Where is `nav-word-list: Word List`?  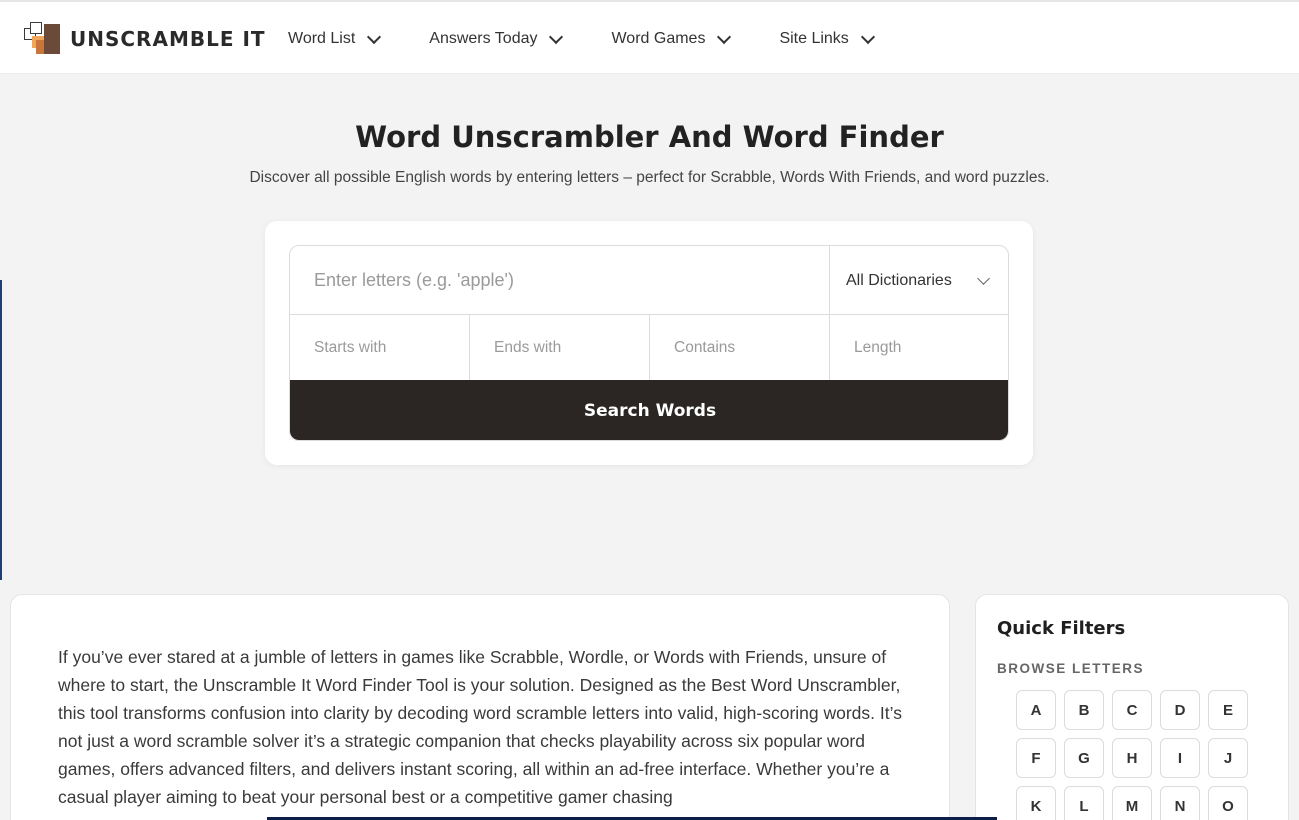 nav-word-list: Word List is located at coordinates (335, 38).